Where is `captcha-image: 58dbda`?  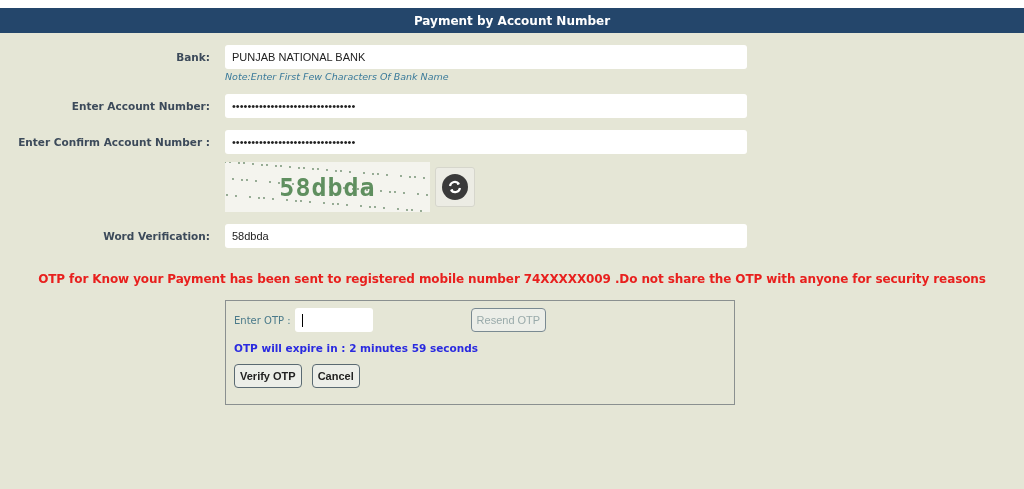 captcha-image: 58dbda is located at coordinates (327, 187).